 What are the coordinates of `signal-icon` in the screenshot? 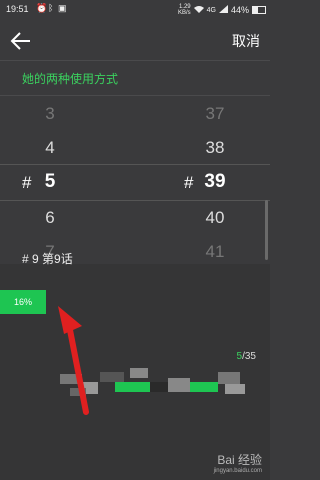 It's located at (223, 10).